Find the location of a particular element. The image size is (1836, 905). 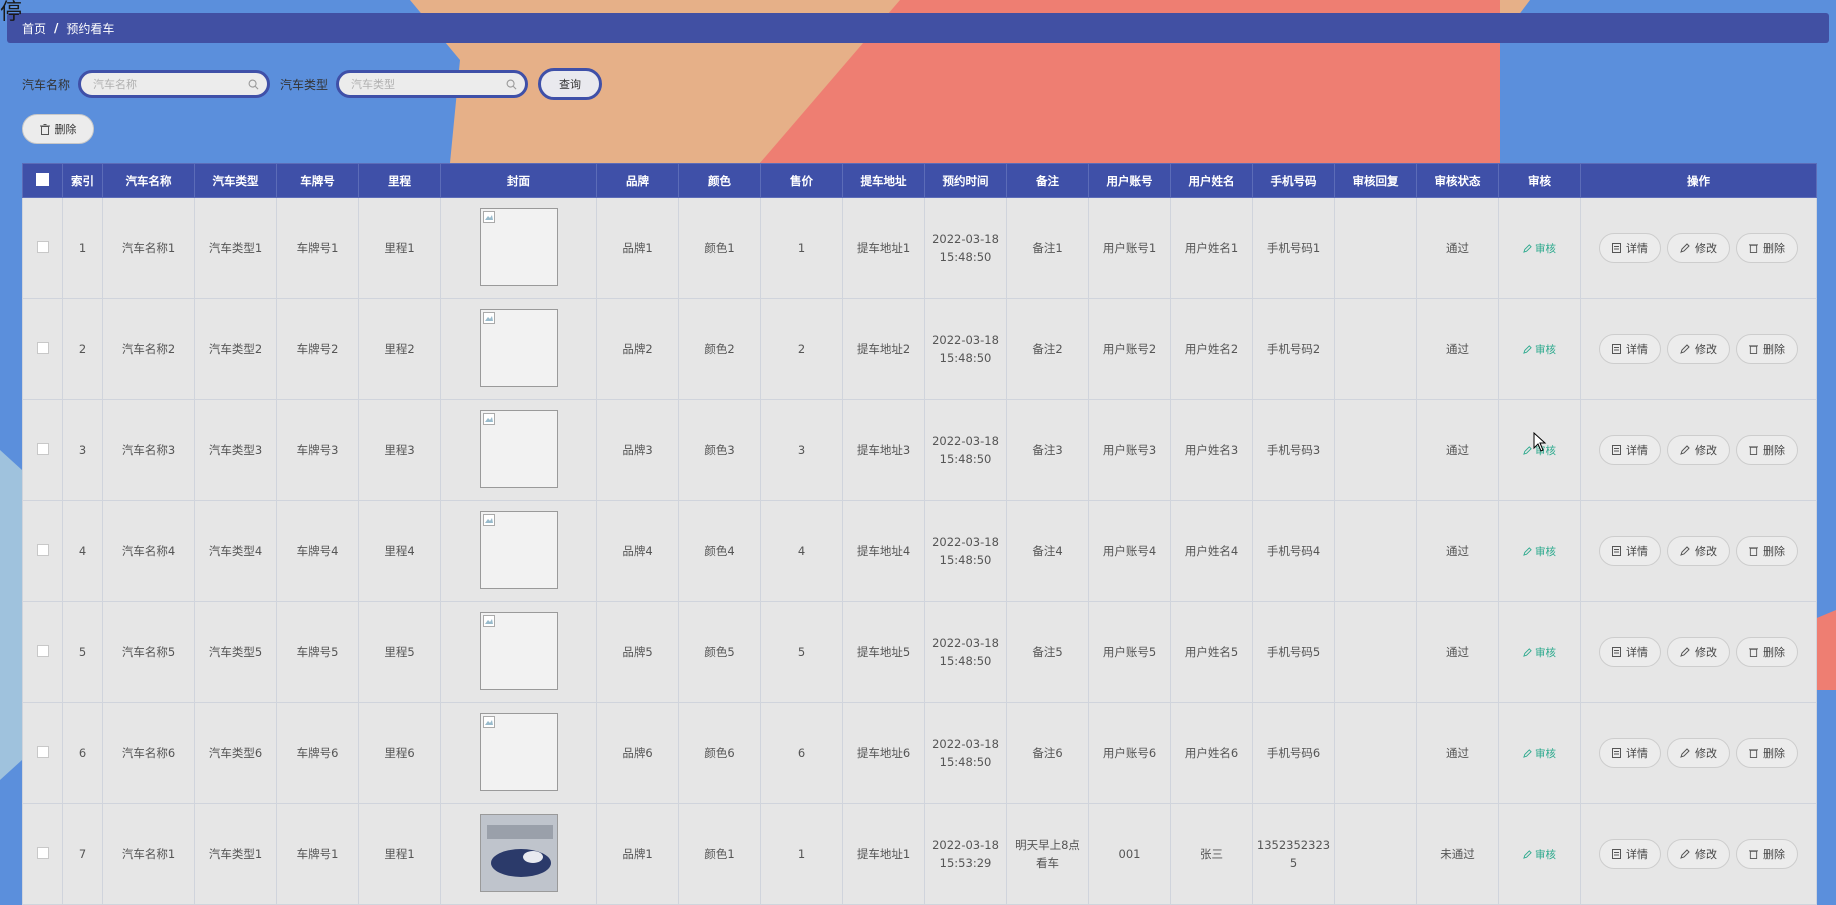

phone-line-1: 手机号码5 is located at coordinates (1293, 652).